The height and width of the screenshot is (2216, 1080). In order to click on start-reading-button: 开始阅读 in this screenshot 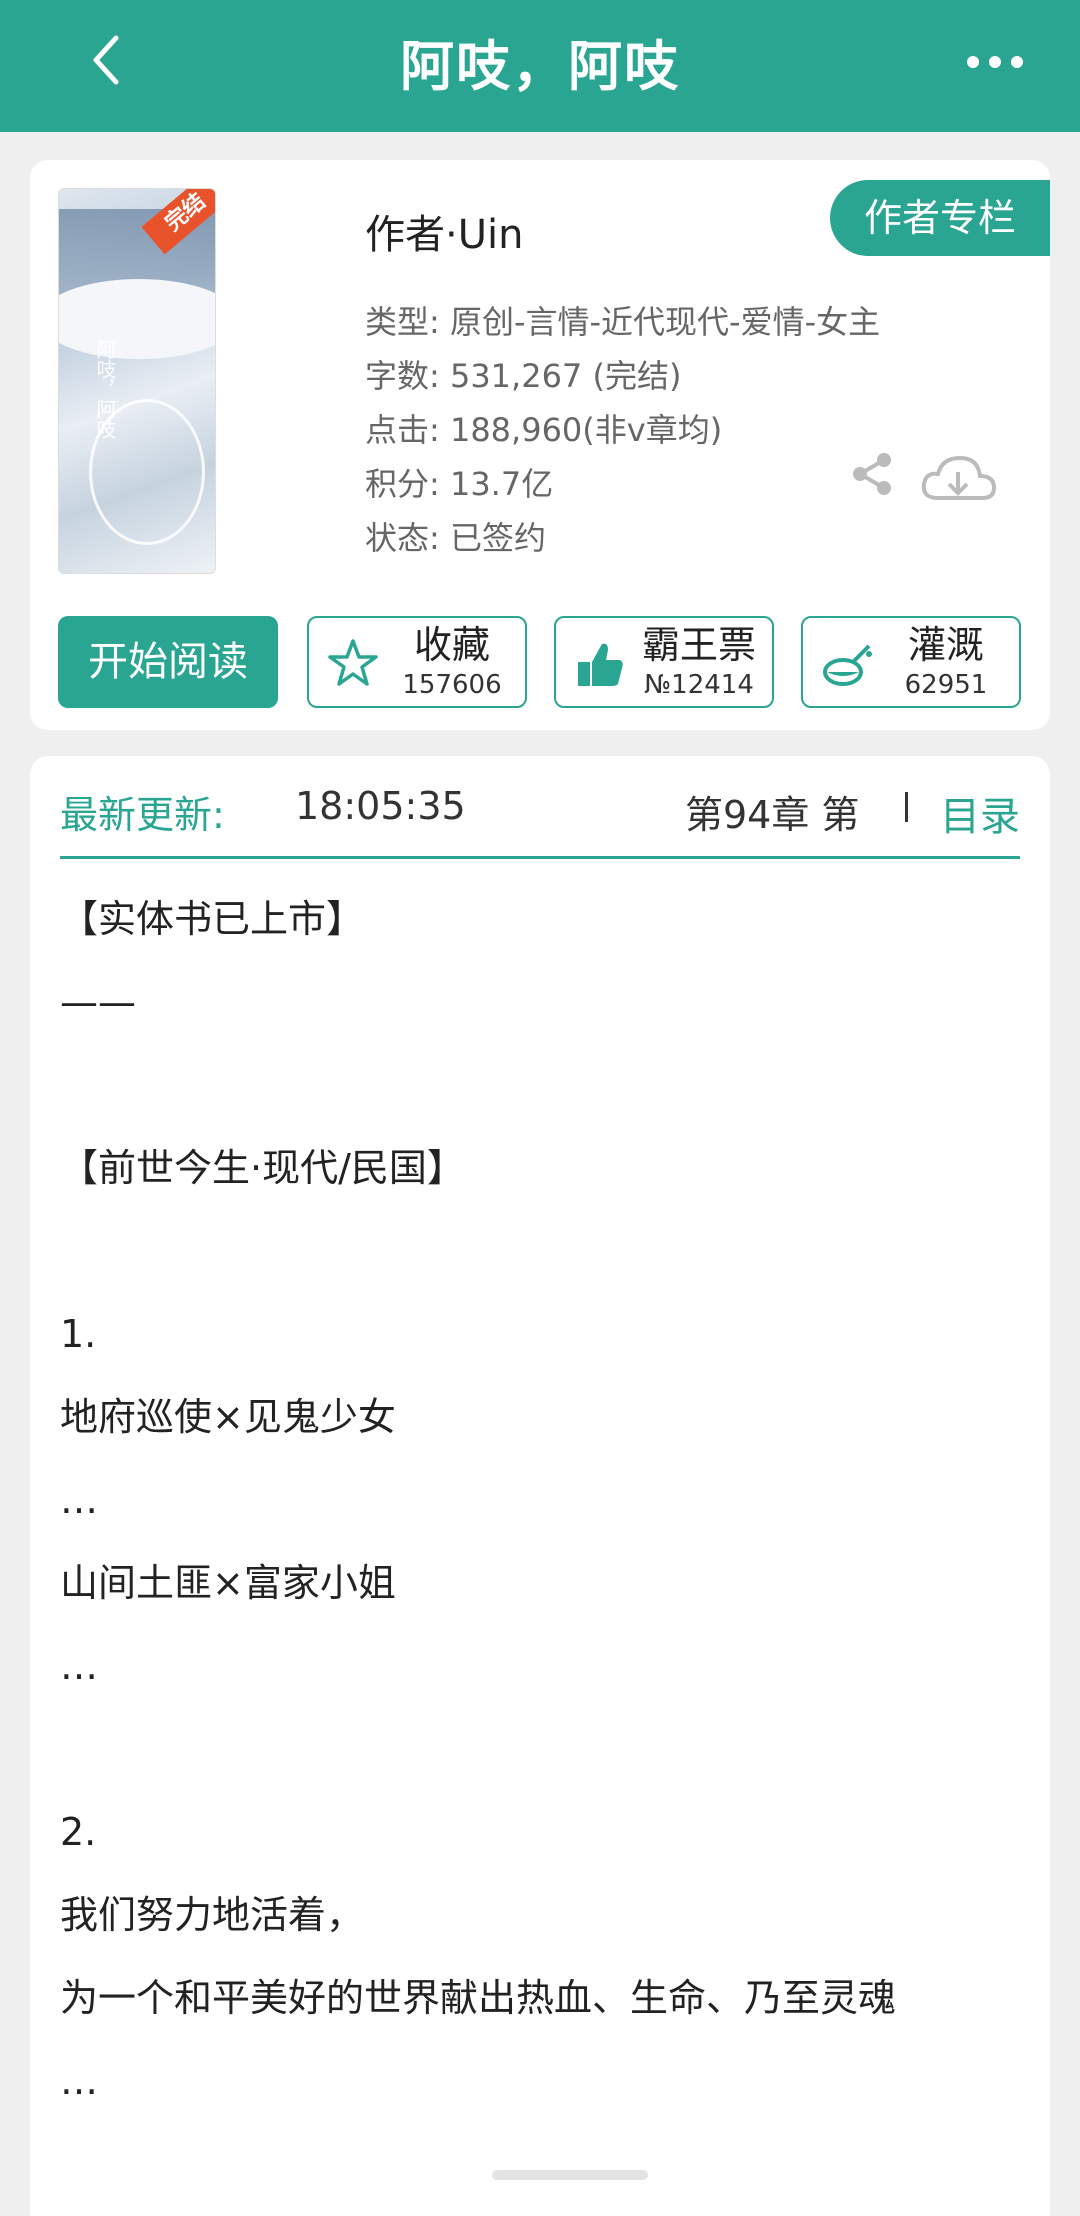, I will do `click(168, 662)`.